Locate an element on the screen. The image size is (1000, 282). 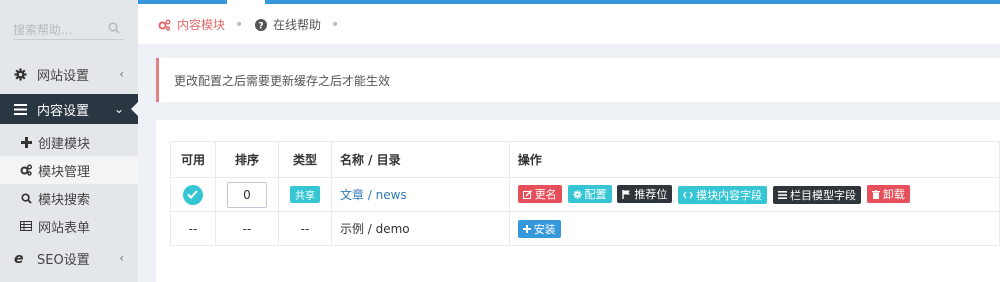
trash-icon is located at coordinates (875, 194).